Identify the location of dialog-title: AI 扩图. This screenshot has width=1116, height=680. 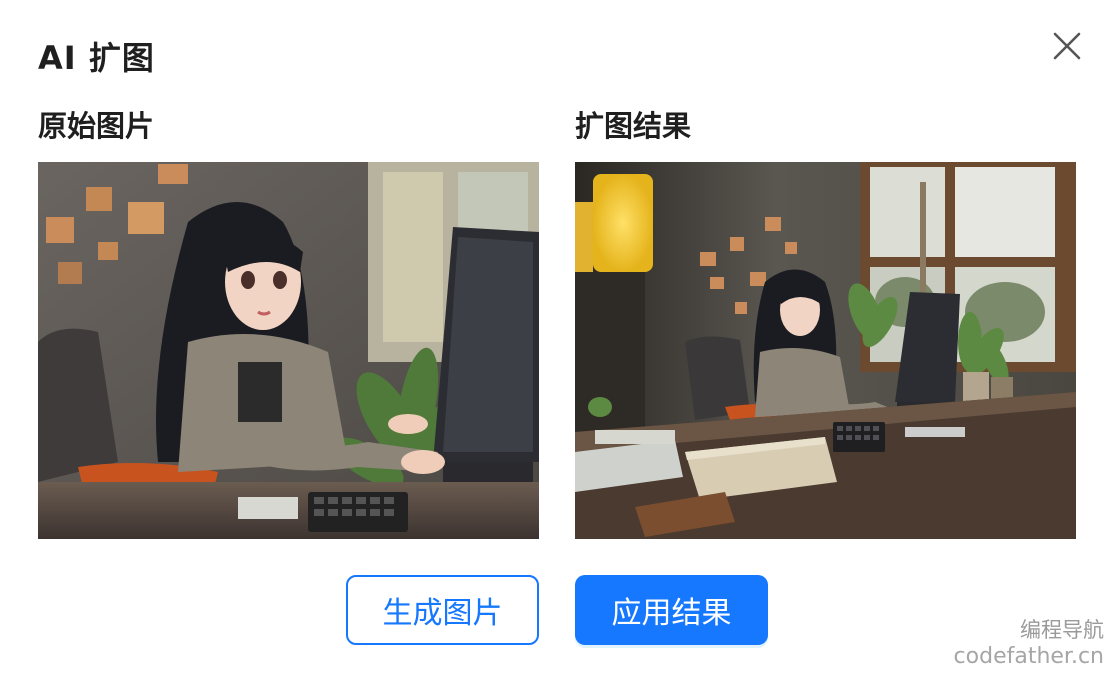
(96, 58).